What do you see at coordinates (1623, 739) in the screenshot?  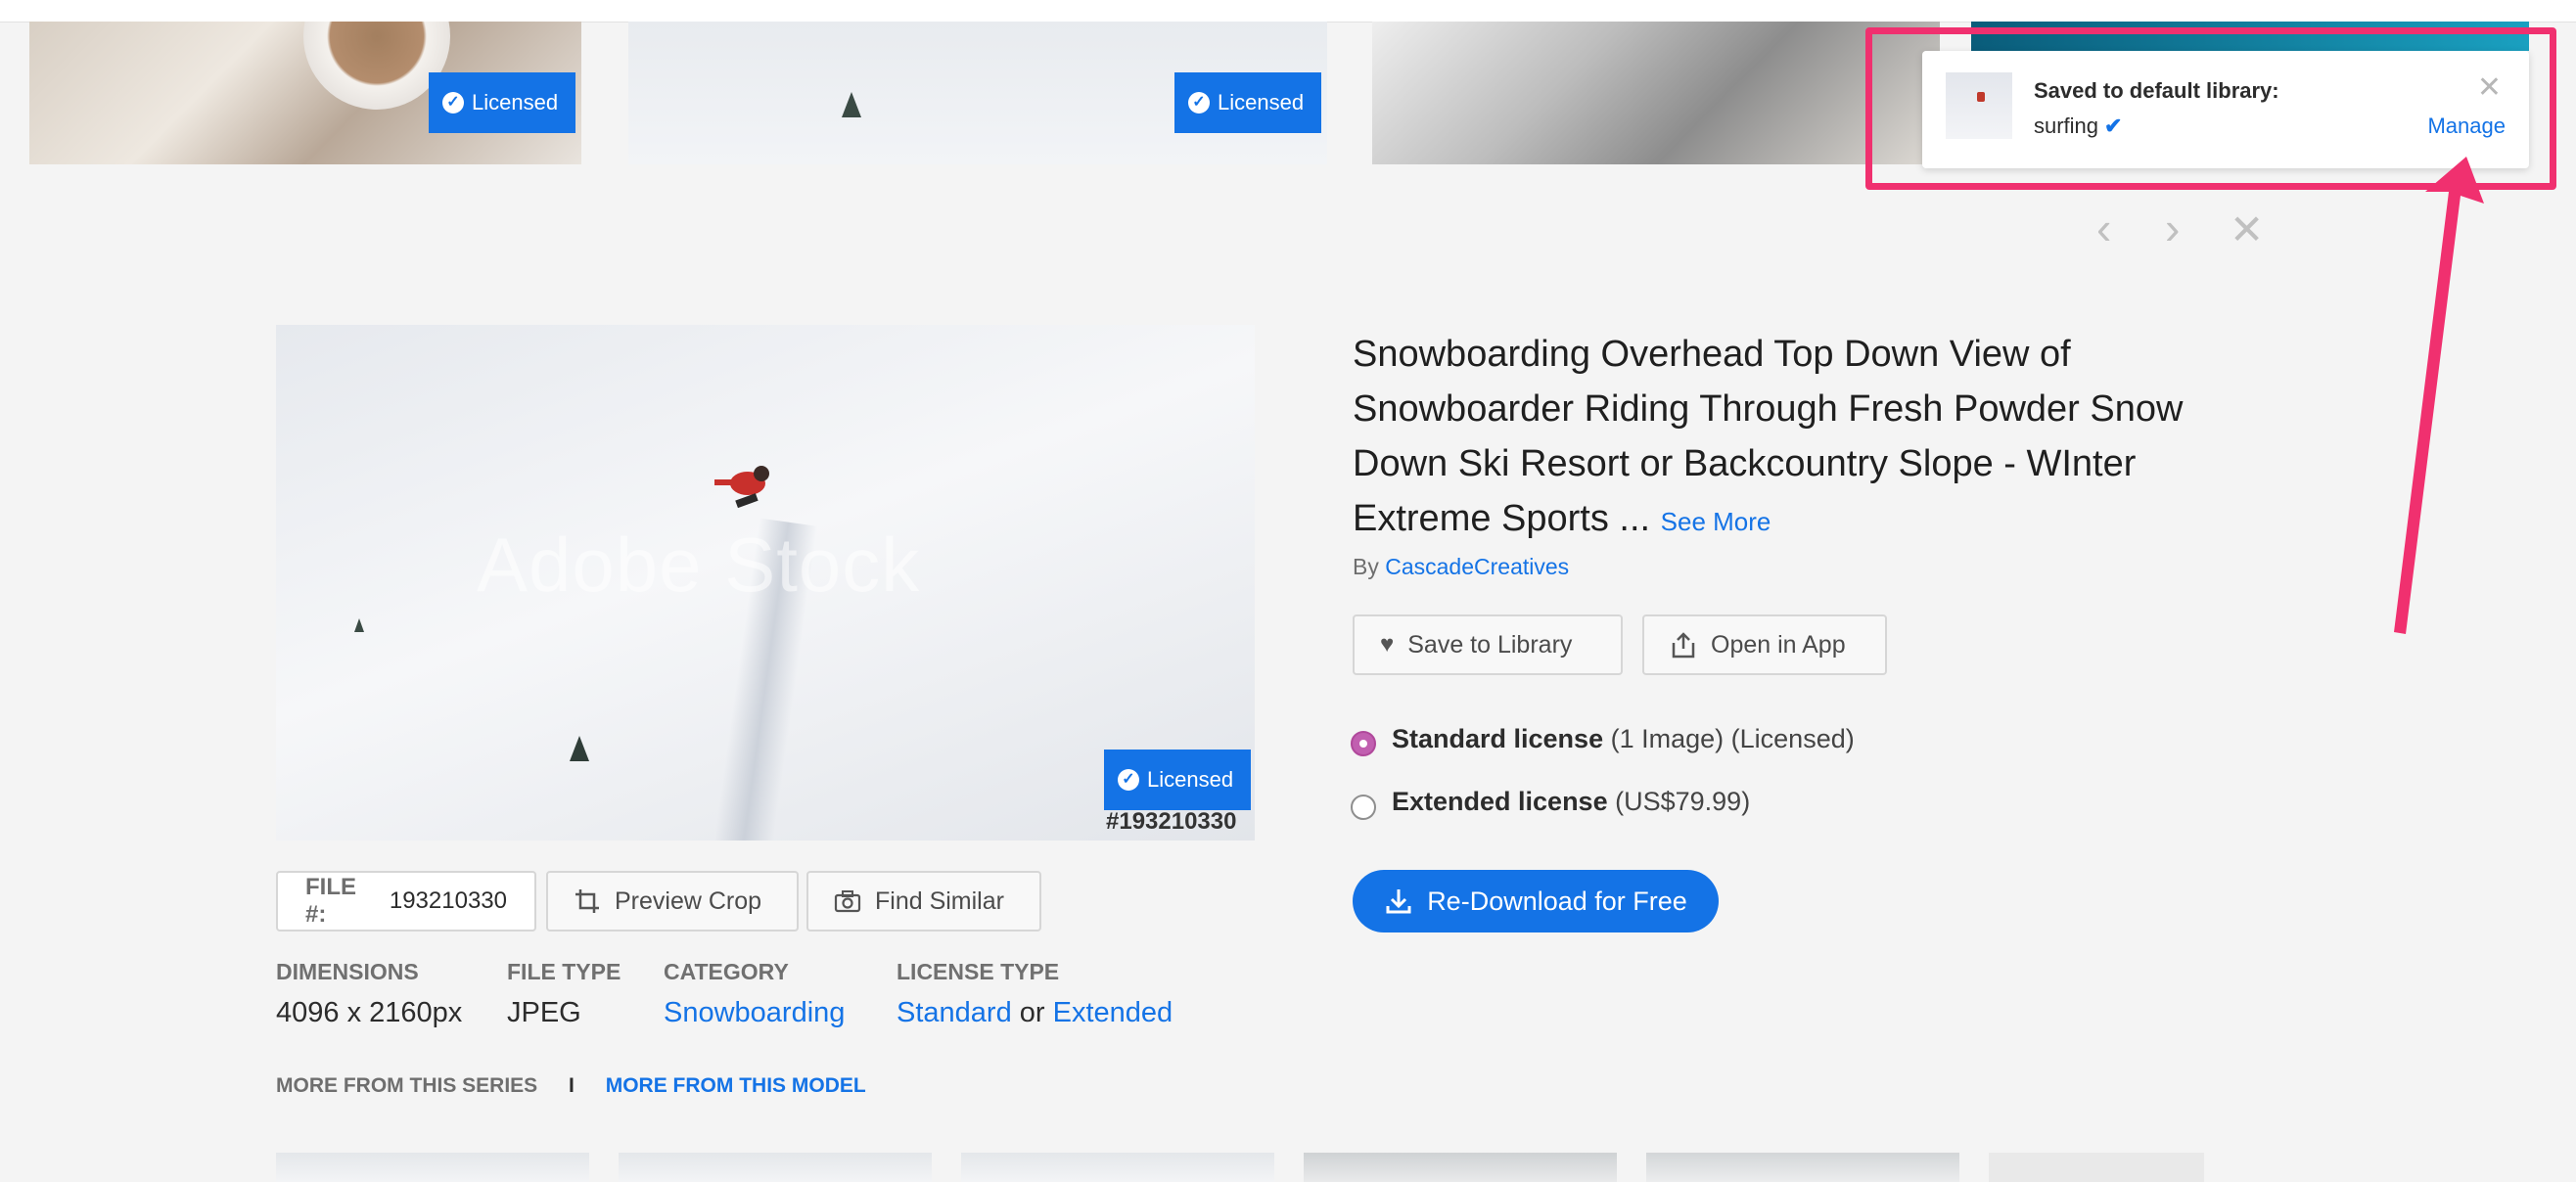 I see `standard-license-label: Standard license (1 Image) (Licensed)` at bounding box center [1623, 739].